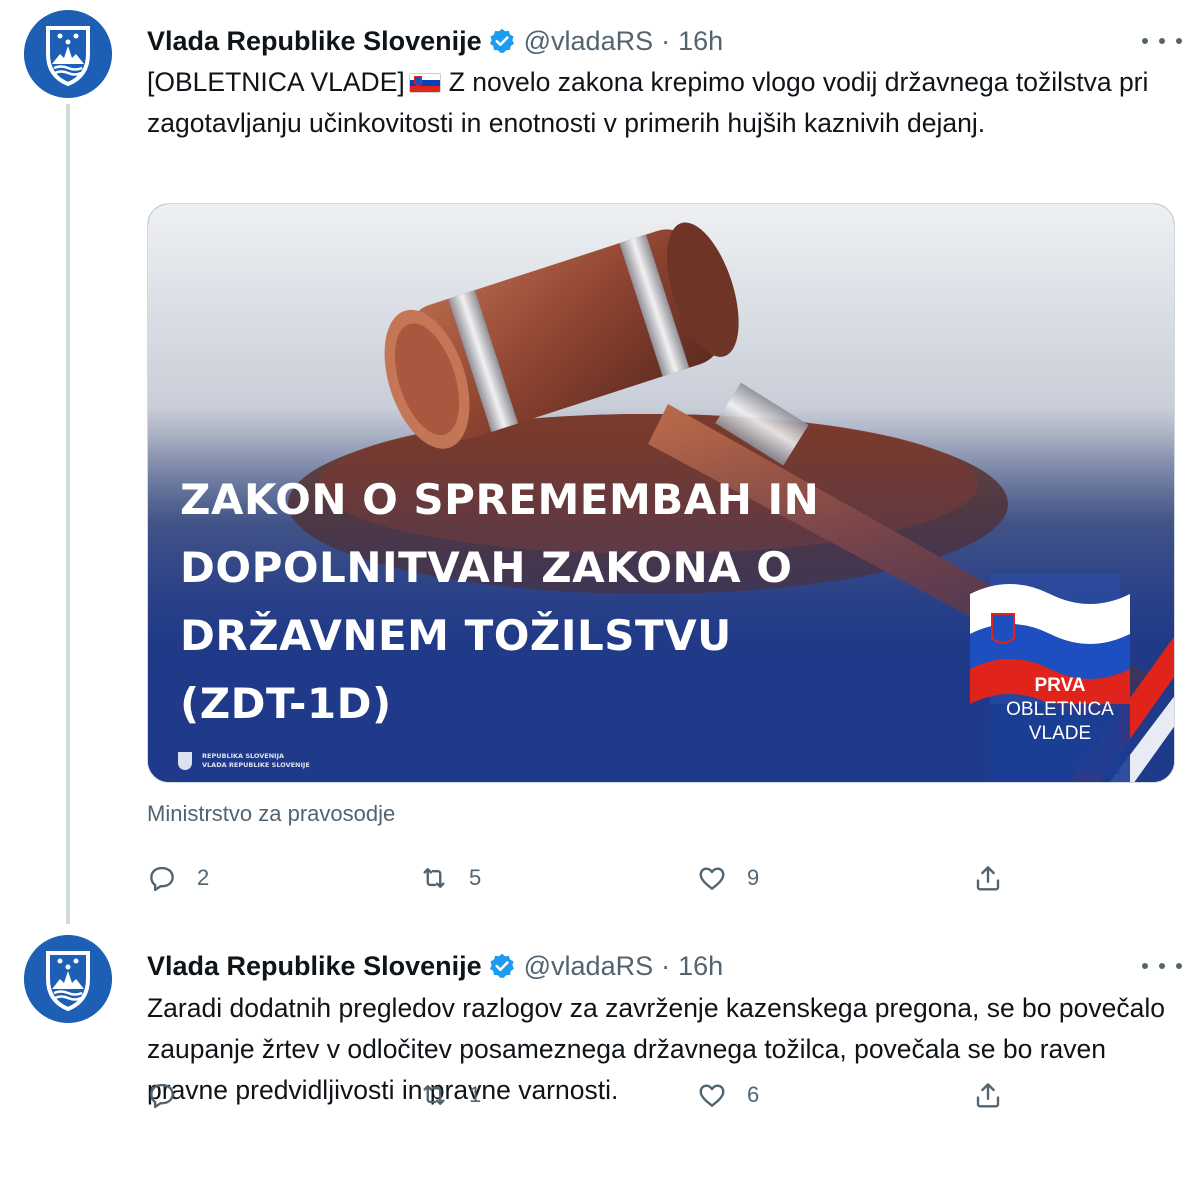 This screenshot has height=1182, width=1200. What do you see at coordinates (203, 877) in the screenshot?
I see `reply-count: 2` at bounding box center [203, 877].